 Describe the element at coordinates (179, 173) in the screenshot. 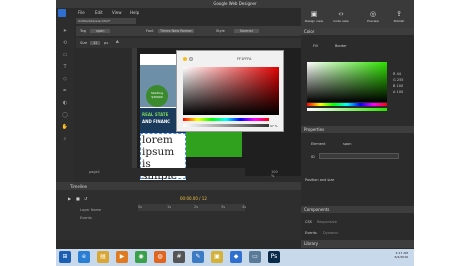

I see `stage-footer: page1 100 %` at that location.